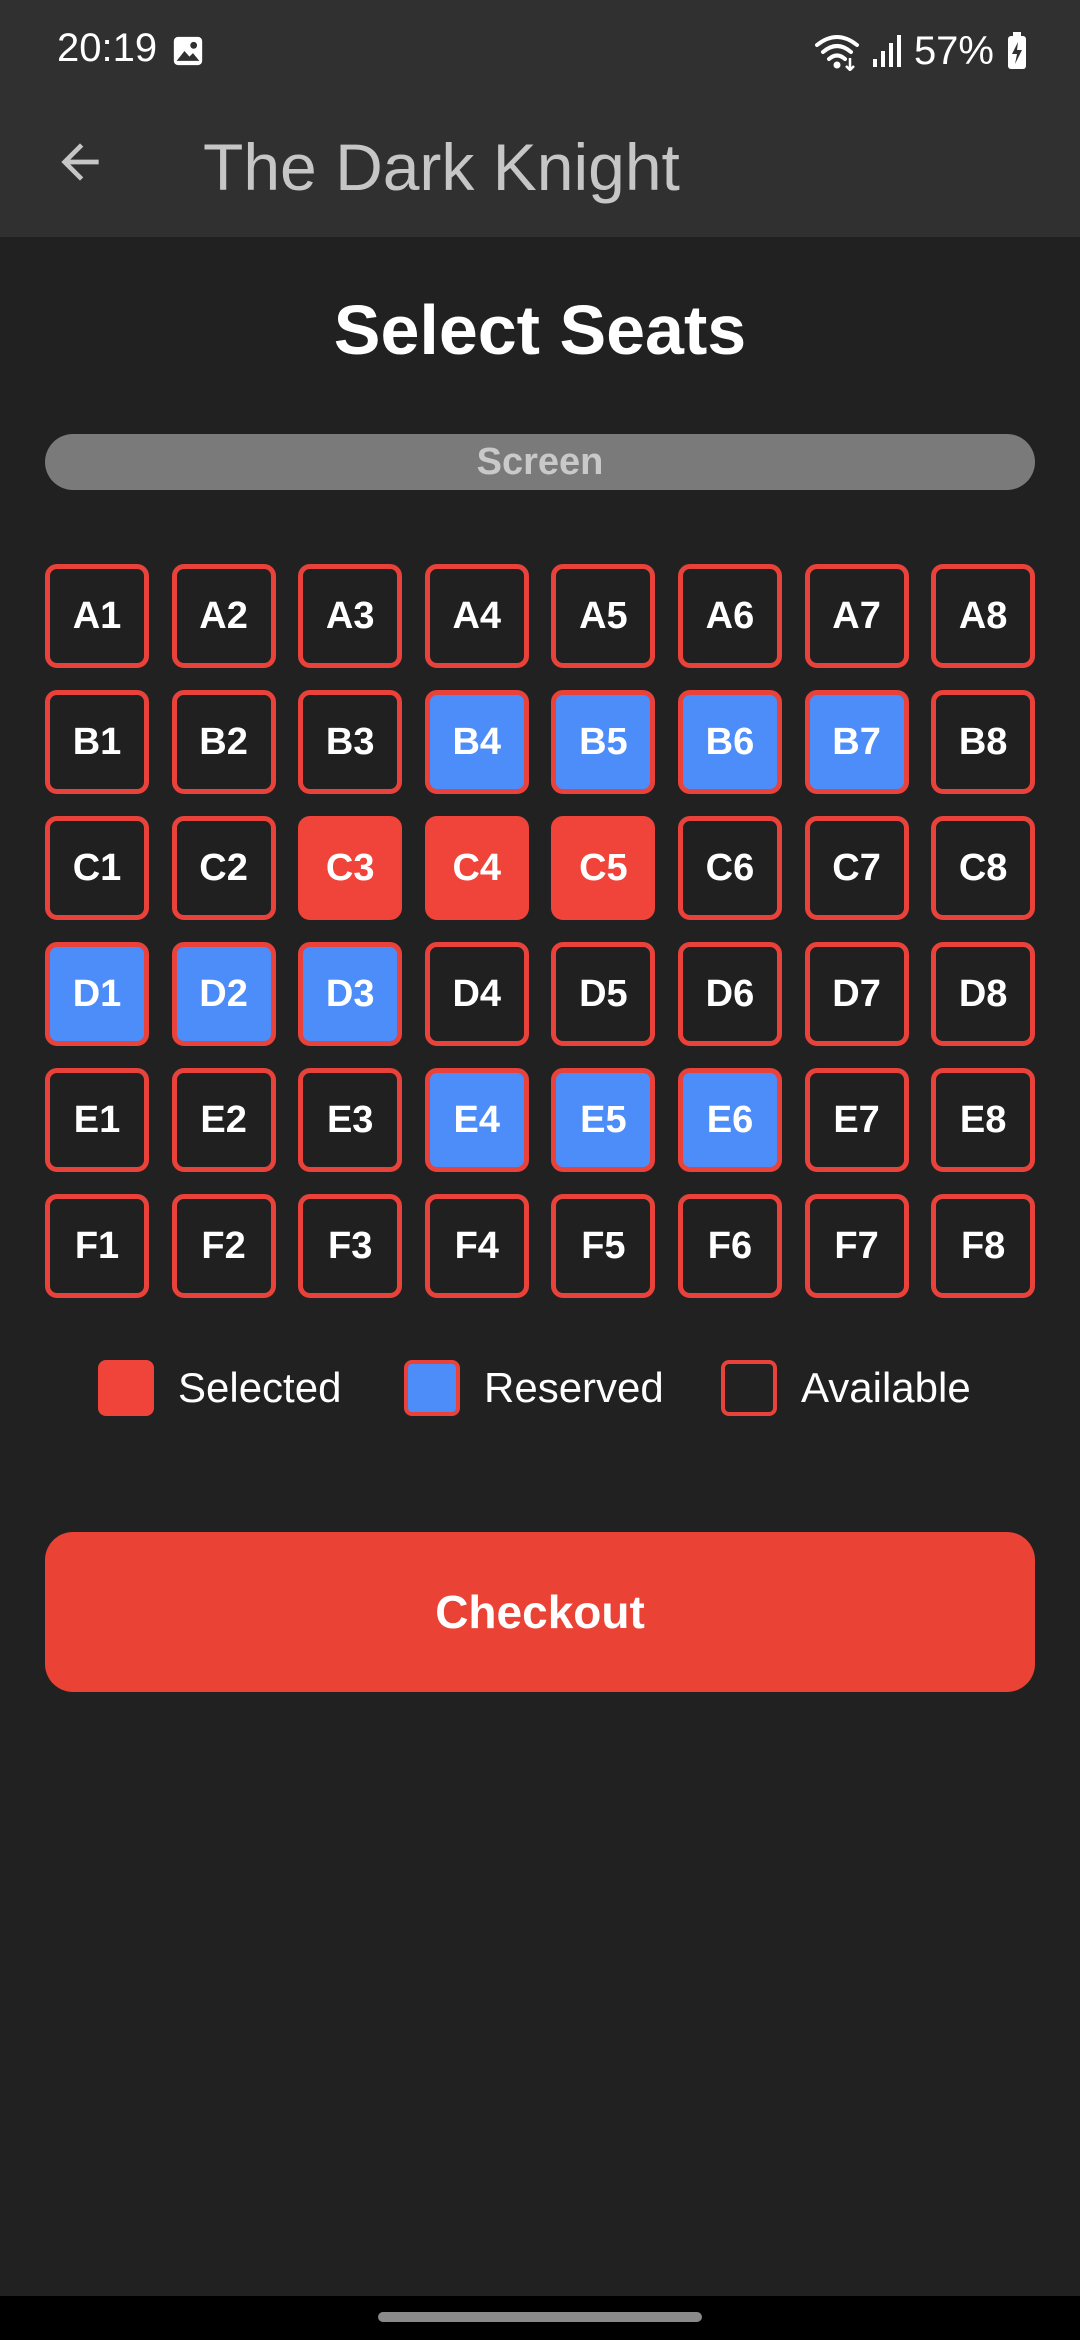 The width and height of the screenshot is (1080, 2340). I want to click on seat-d6: D6, so click(729, 994).